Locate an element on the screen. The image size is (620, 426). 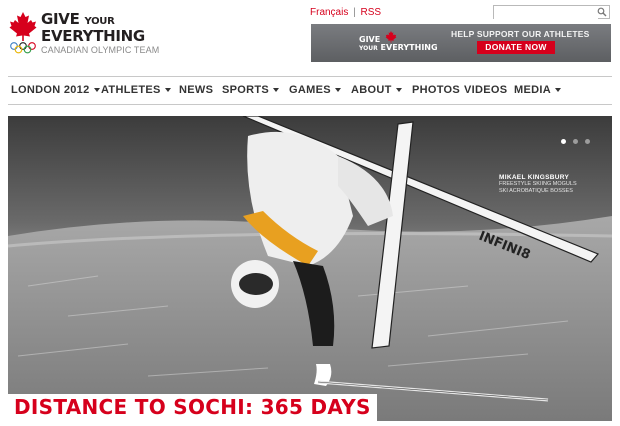
nav-label: ABOUT is located at coordinates (371, 90).